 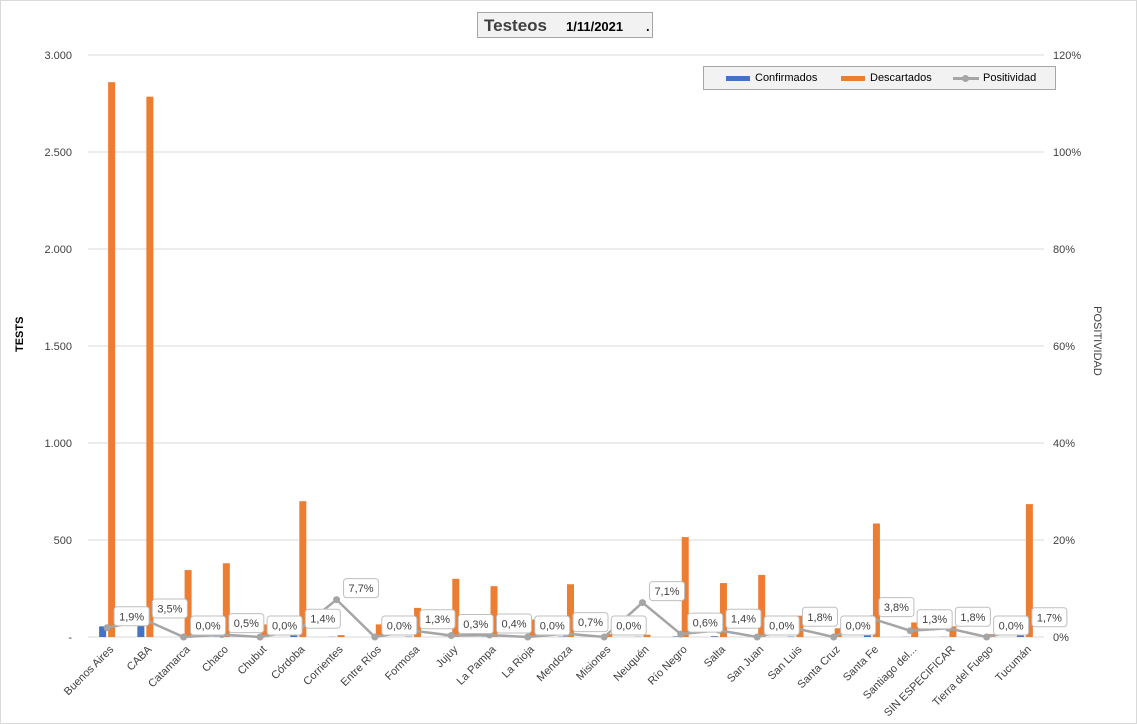 What do you see at coordinates (58, 56) in the screenshot?
I see `y-tick-label: 3.000` at bounding box center [58, 56].